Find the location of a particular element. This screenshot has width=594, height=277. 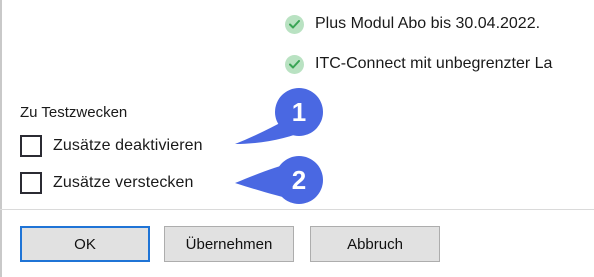

checkbox-hide-addons: Zusätze verstecken is located at coordinates (107, 183).